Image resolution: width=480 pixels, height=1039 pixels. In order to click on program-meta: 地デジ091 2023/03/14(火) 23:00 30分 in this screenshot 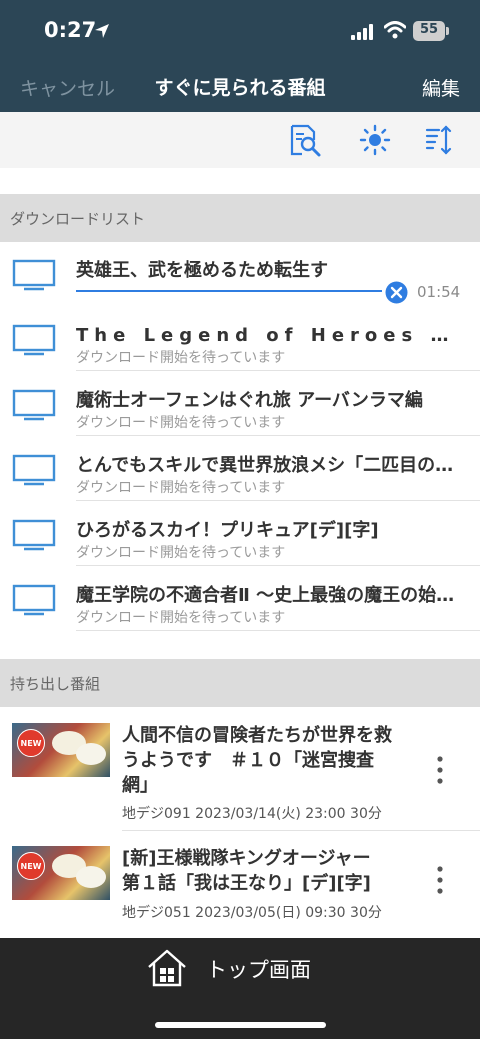, I will do `click(252, 814)`.